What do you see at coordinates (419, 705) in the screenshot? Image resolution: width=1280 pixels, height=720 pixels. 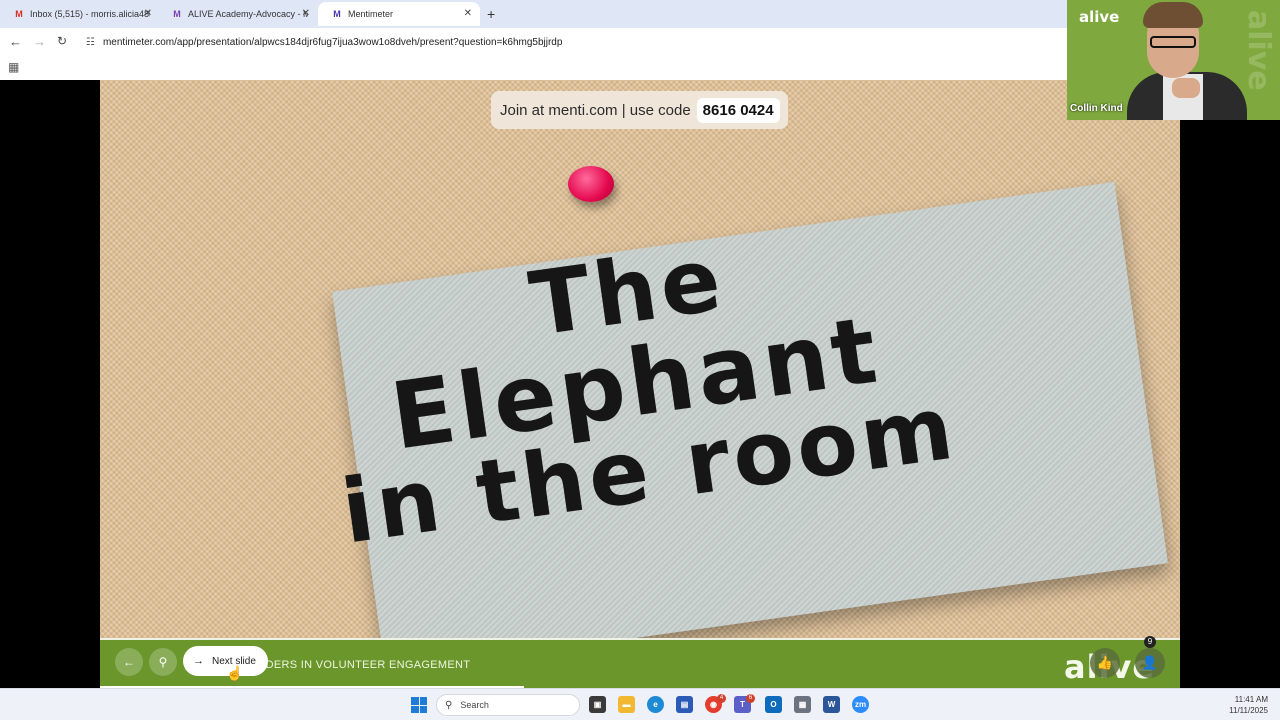 I see `windows-start-icon` at bounding box center [419, 705].